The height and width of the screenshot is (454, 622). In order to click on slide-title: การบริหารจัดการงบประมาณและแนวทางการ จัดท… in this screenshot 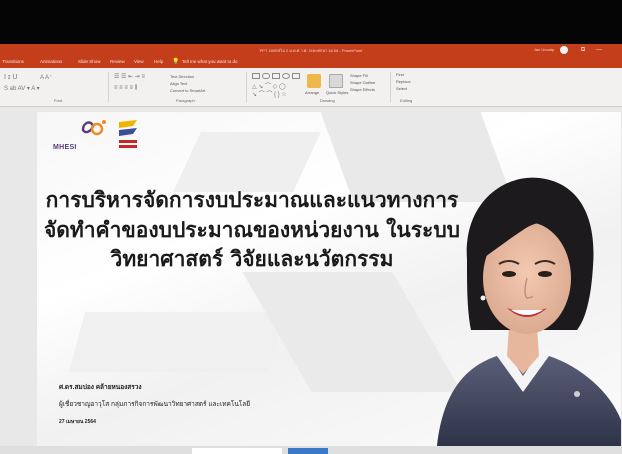, I will do `click(252, 229)`.